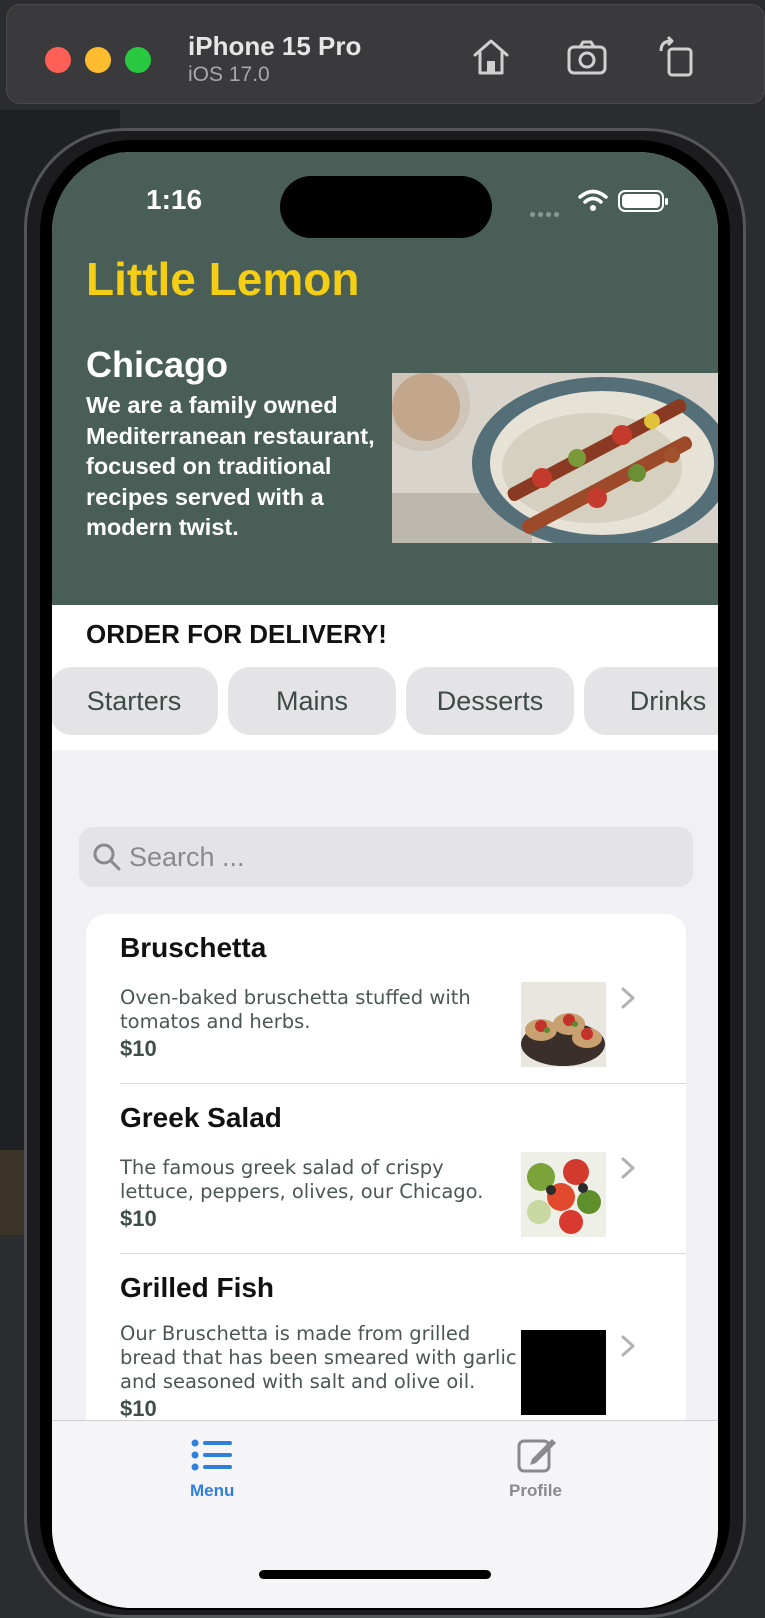  Describe the element at coordinates (223, 279) in the screenshot. I see `brand-title: Little Lemon` at that location.